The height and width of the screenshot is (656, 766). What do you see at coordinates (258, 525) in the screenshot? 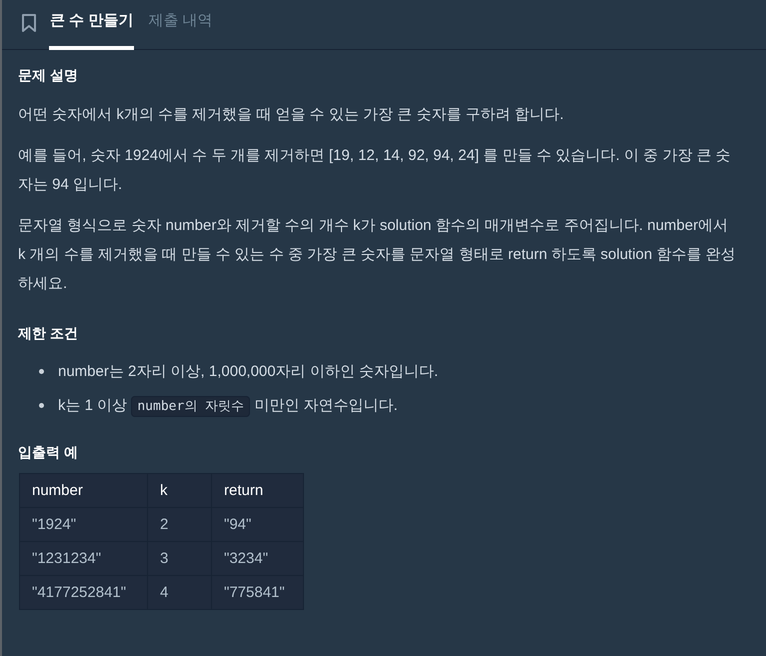
I see `table-cell: "94"` at bounding box center [258, 525].